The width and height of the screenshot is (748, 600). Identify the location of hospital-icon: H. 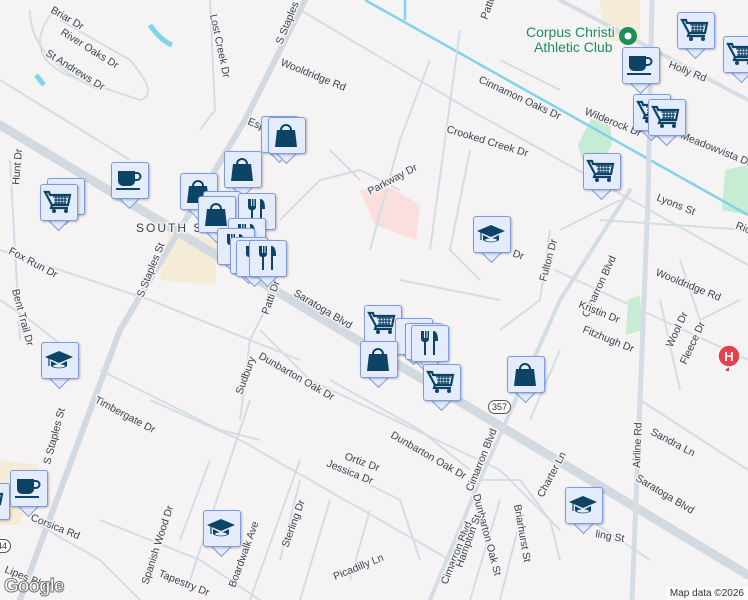
(729, 357).